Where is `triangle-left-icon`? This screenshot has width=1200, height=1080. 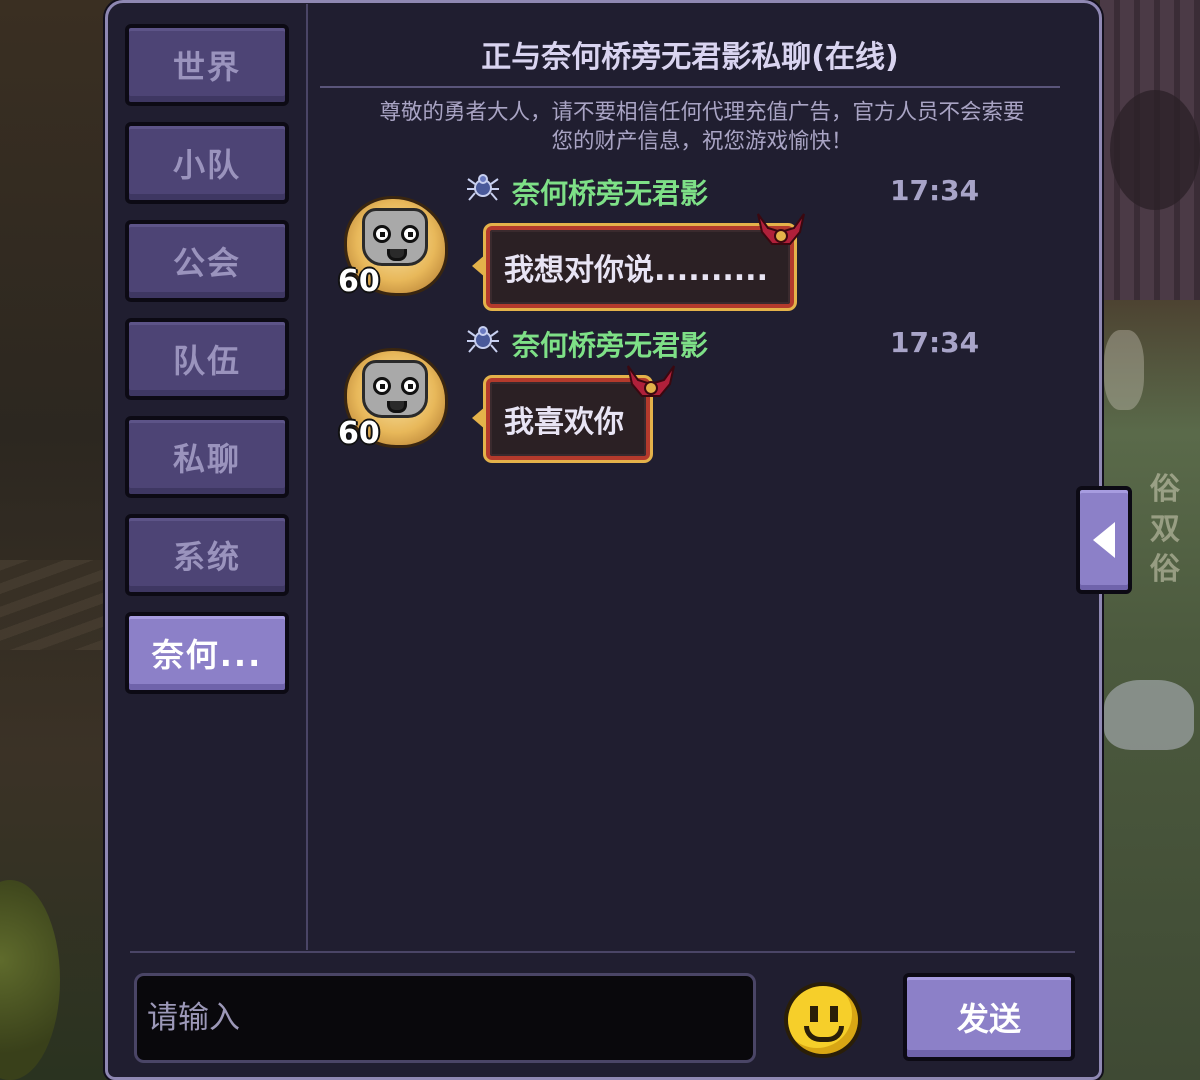
triangle-left-icon is located at coordinates (1104, 540).